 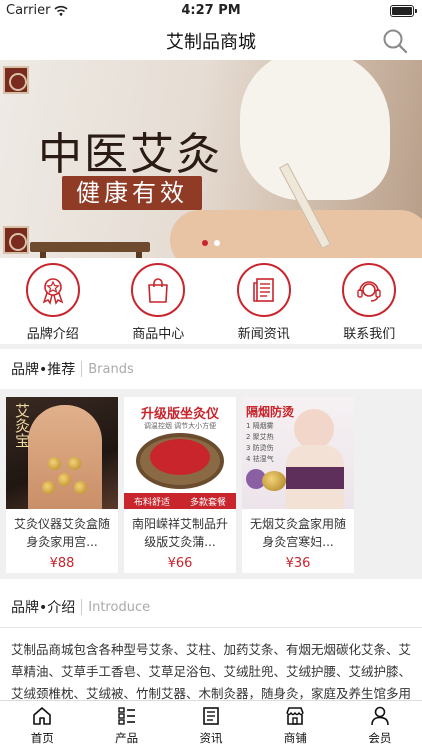 I want to click on section-title: 品牌•推荐, so click(x=43, y=370).